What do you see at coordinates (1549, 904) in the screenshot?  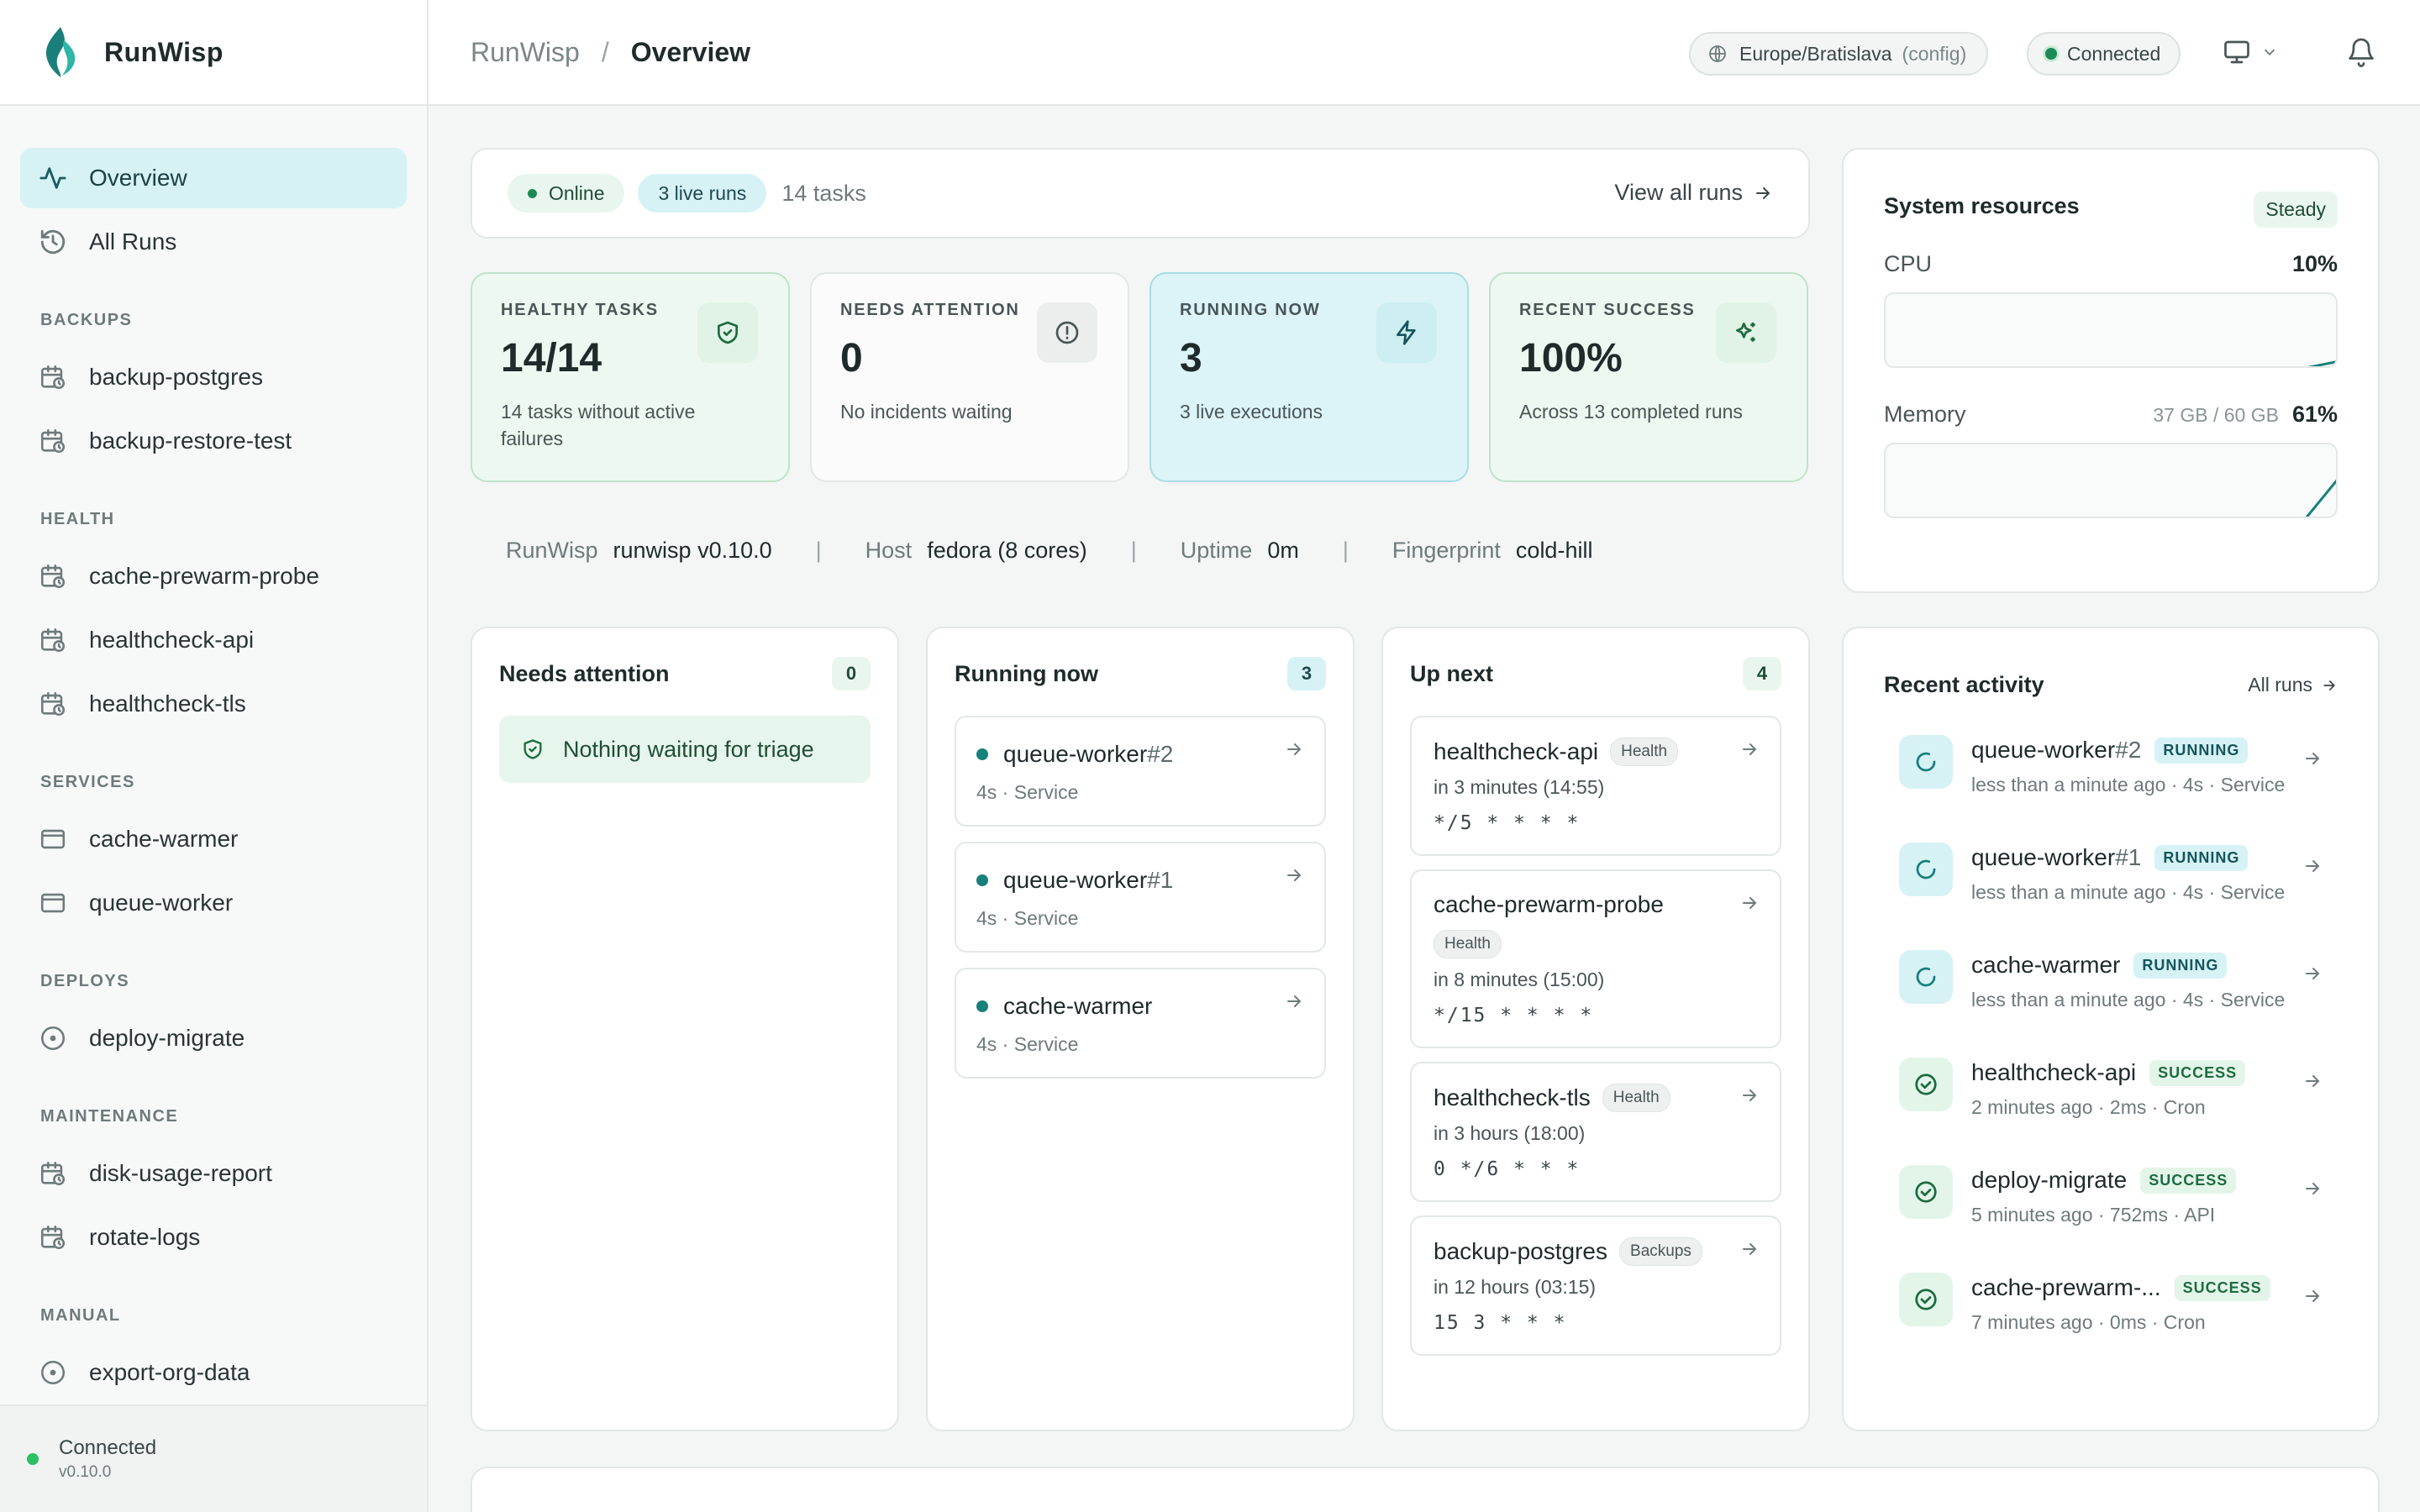 I see `task-name: cache-prewarm-probe` at bounding box center [1549, 904].